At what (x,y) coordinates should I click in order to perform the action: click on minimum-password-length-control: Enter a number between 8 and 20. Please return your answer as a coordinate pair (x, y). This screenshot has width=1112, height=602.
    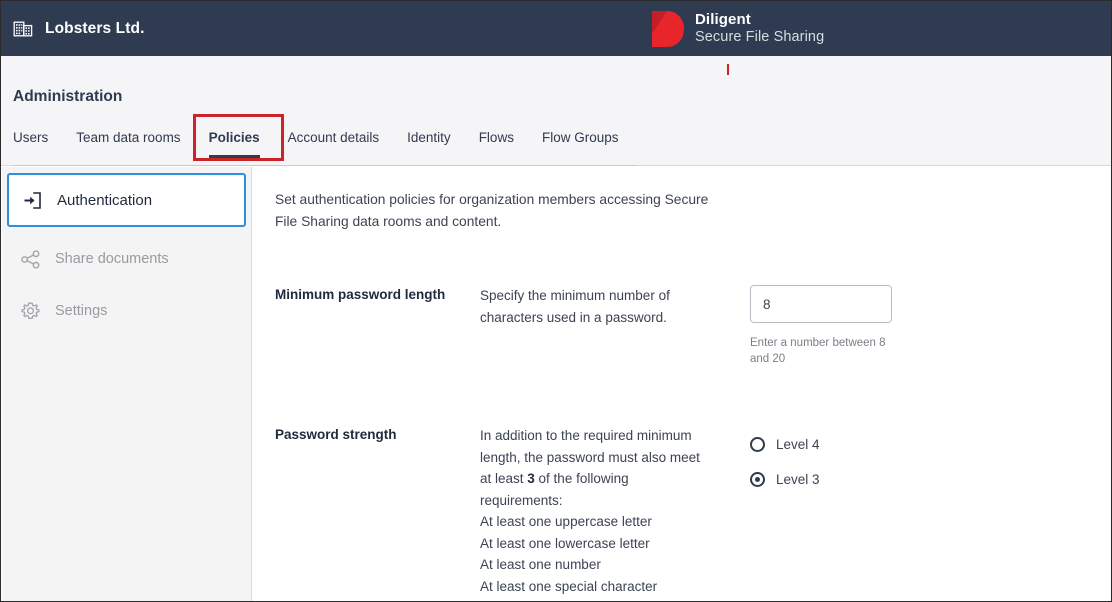
    Looking at the image, I should click on (910, 326).